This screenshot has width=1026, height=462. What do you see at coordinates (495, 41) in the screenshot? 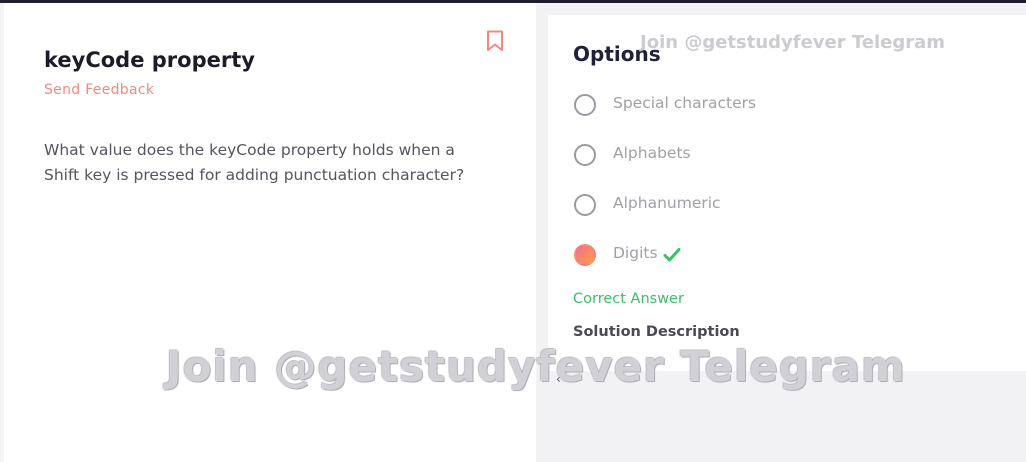
I see `bookmark-icon` at bounding box center [495, 41].